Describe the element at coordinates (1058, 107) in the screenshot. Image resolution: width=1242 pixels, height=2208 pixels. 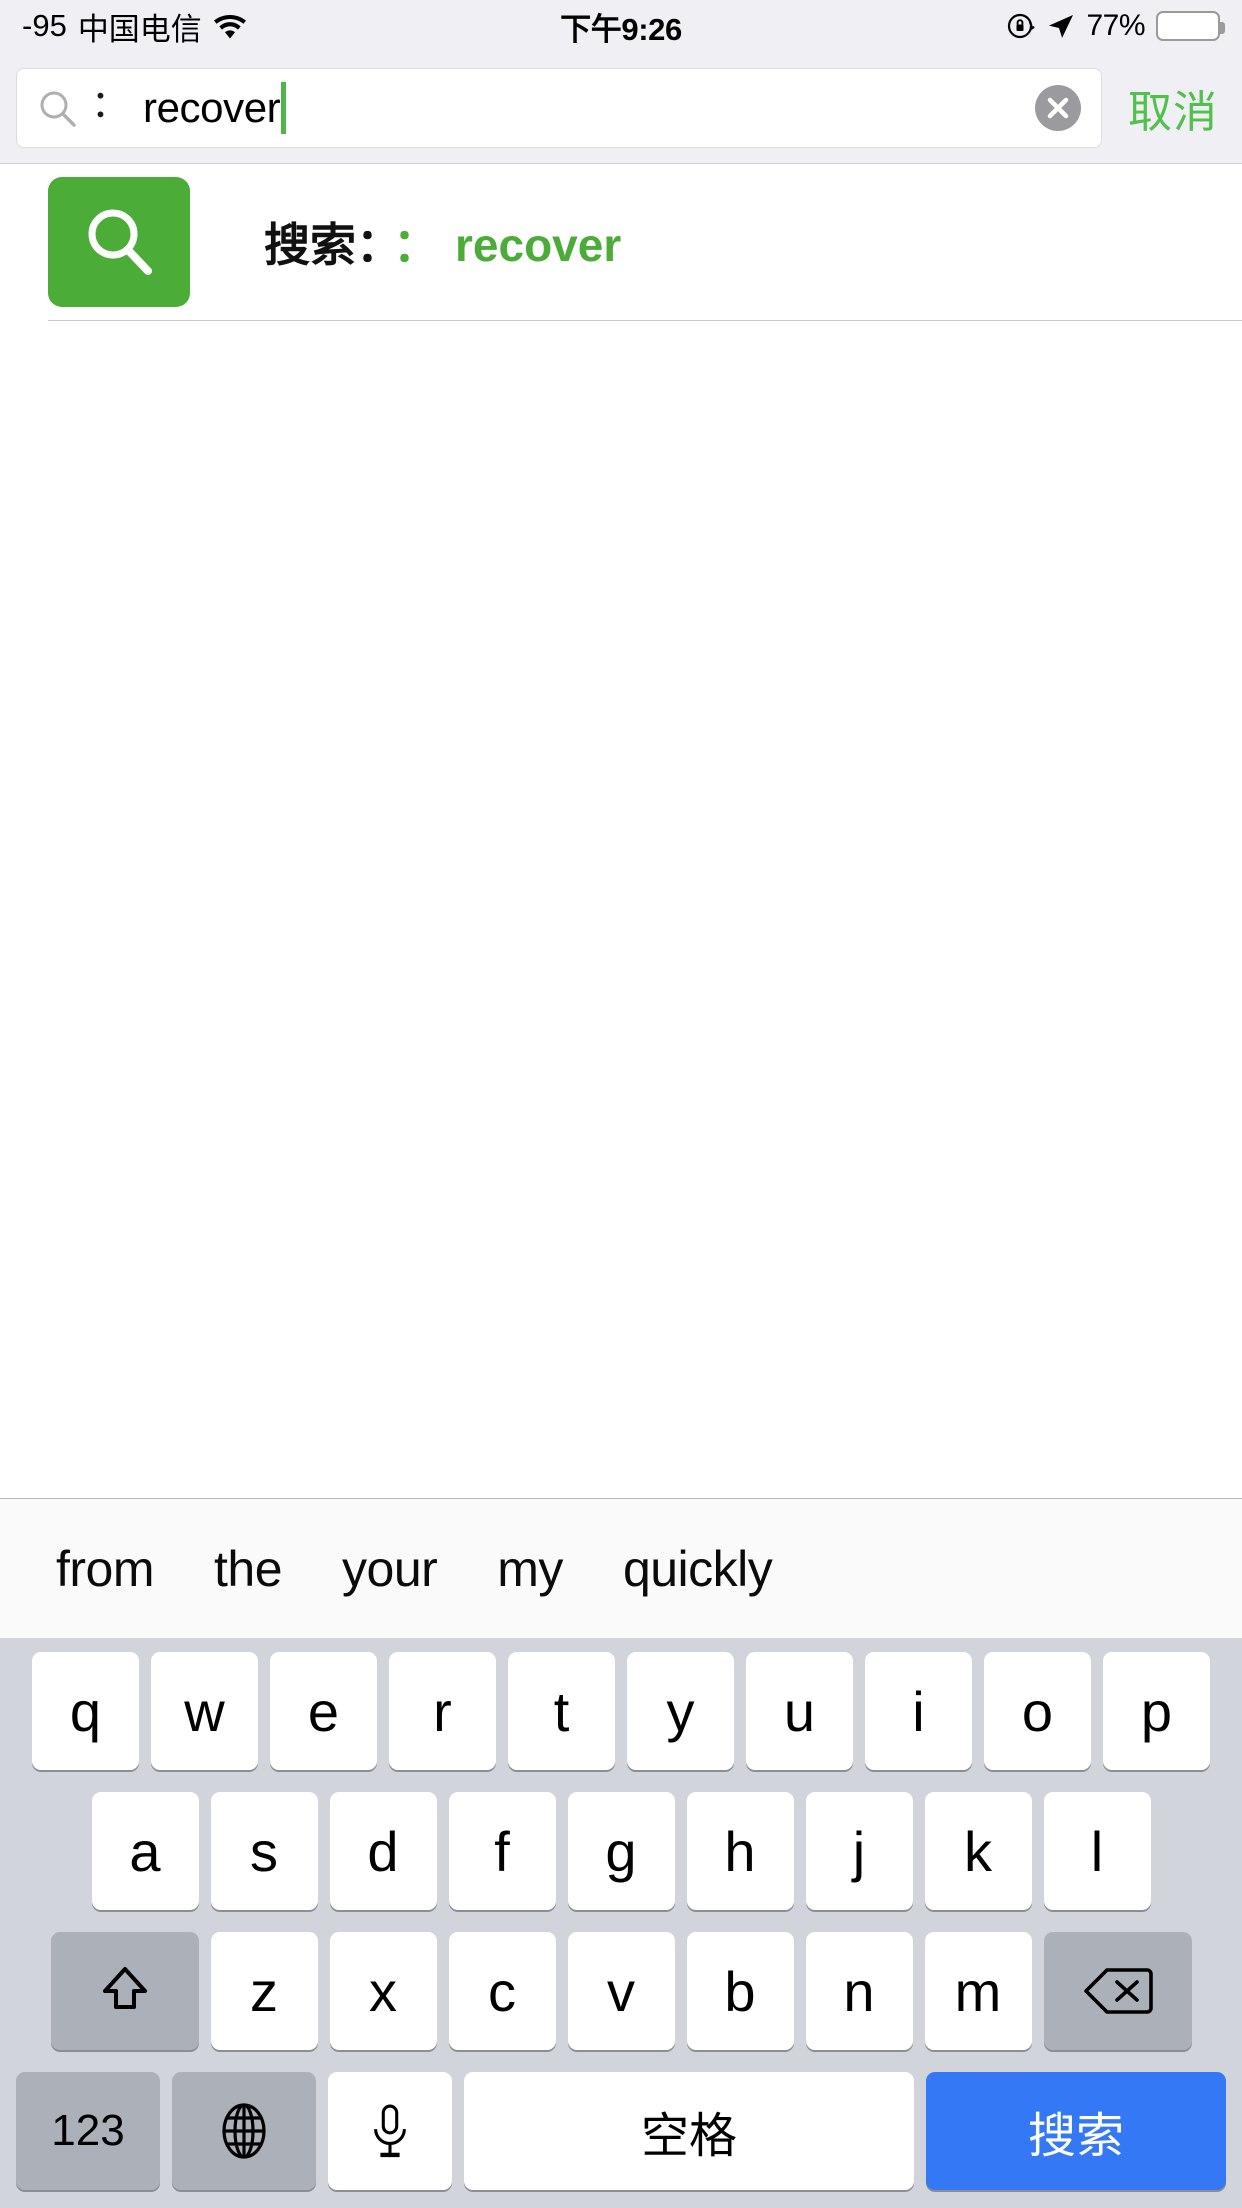
I see `clear-search-button` at that location.